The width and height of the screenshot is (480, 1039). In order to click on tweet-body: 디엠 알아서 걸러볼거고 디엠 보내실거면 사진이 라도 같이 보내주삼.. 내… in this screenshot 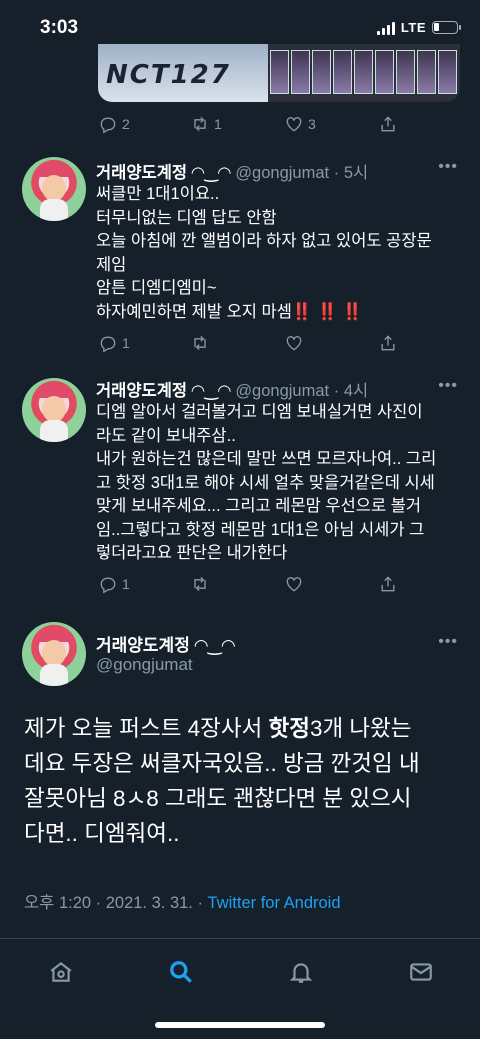, I will do `click(266, 482)`.